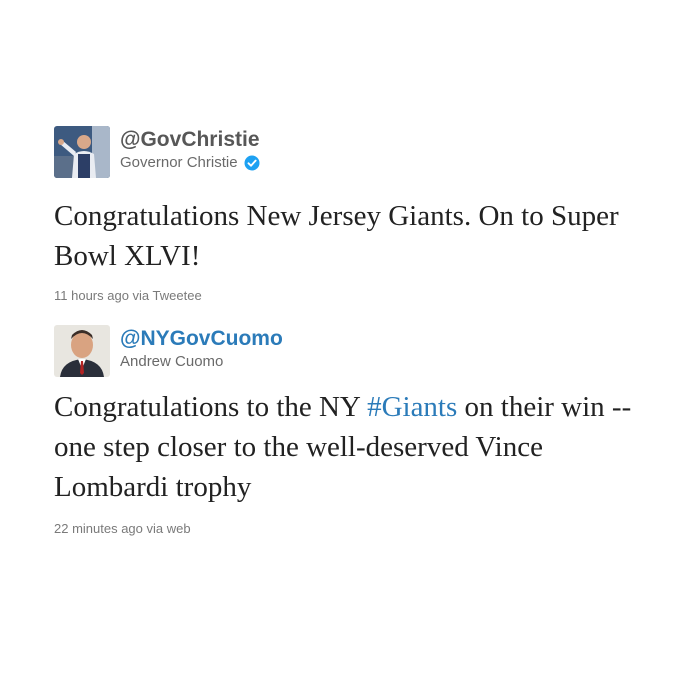  What do you see at coordinates (211, 407) in the screenshot?
I see `tweet-text-start: Congratulations to the NY` at bounding box center [211, 407].